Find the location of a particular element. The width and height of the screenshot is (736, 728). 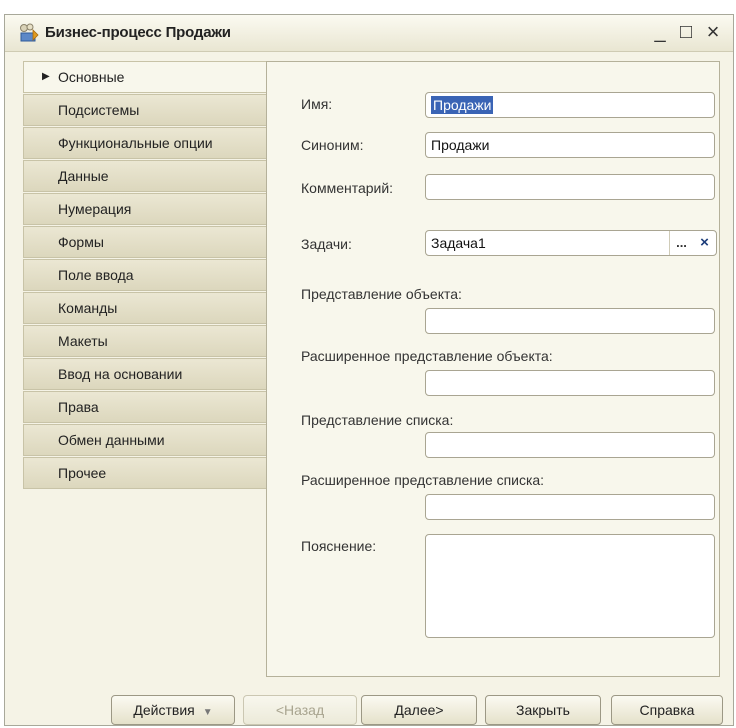

synonym-input: Продажи is located at coordinates (570, 145).